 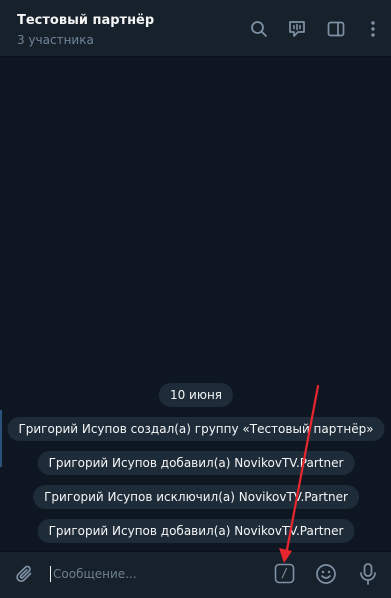 I want to click on bot-commands-label: /, so click(x=284, y=573).